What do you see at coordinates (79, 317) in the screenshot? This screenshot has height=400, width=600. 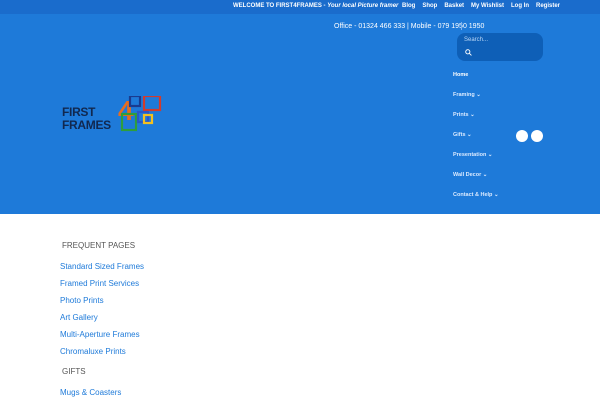 I see `link-art-gallery: Art Gallery` at bounding box center [79, 317].